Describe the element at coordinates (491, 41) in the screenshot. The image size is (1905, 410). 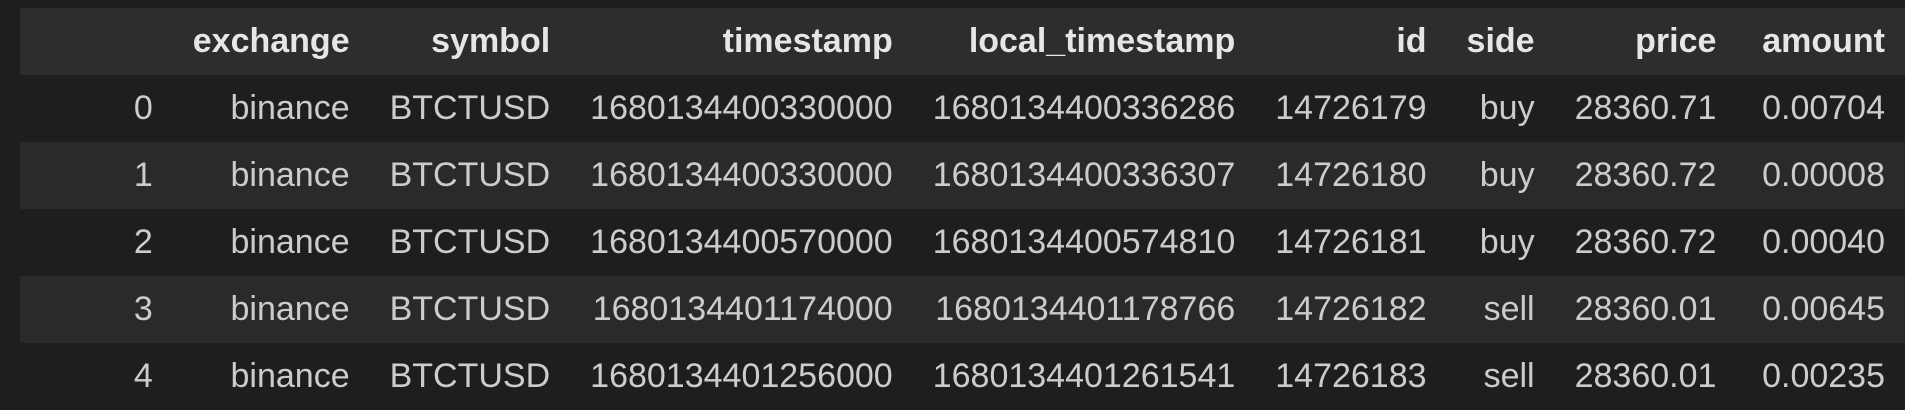
I see `header-symbol: symbol` at that location.